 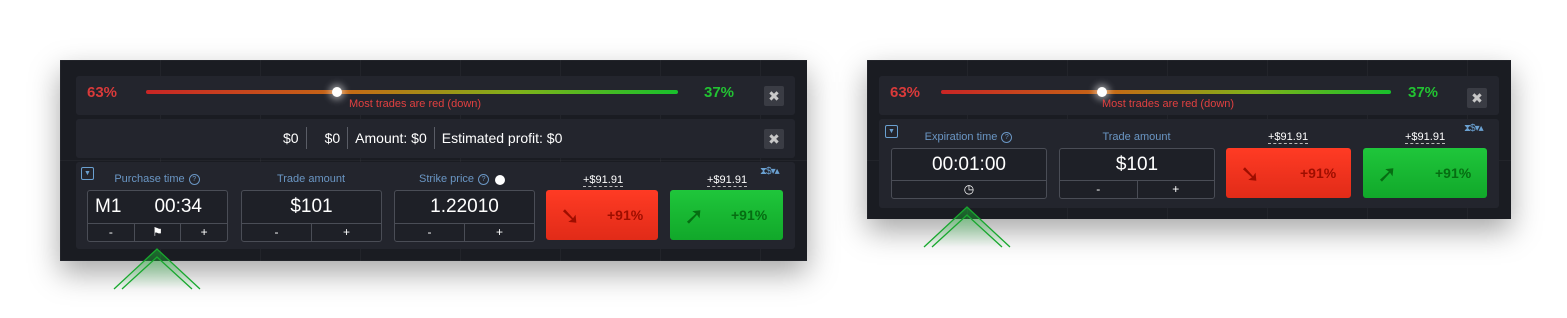 I want to click on amounts-summary: $0 $0 Amount: $0 Estimated profit: $0, so click(x=422, y=138).